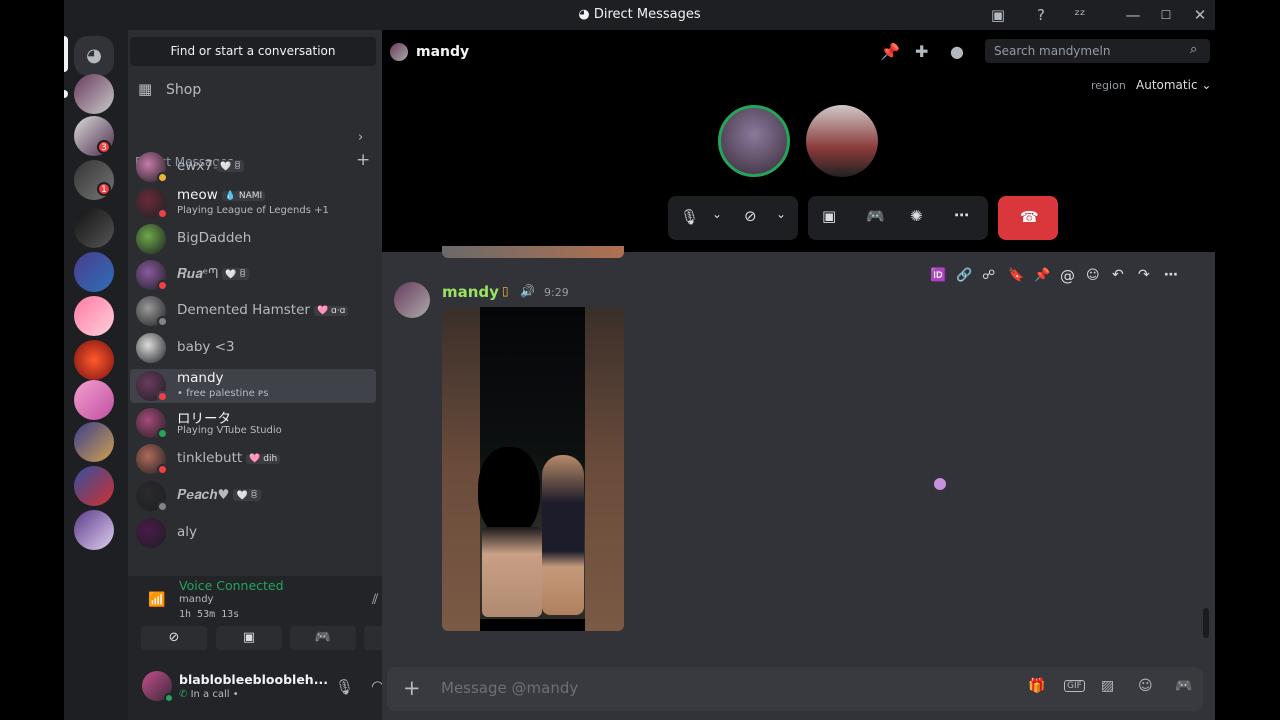 The image size is (1280, 720). I want to click on dm-name: 𝑹𝒖𝒂ᵉᘉ 🤍 ꊞ, so click(213, 274).